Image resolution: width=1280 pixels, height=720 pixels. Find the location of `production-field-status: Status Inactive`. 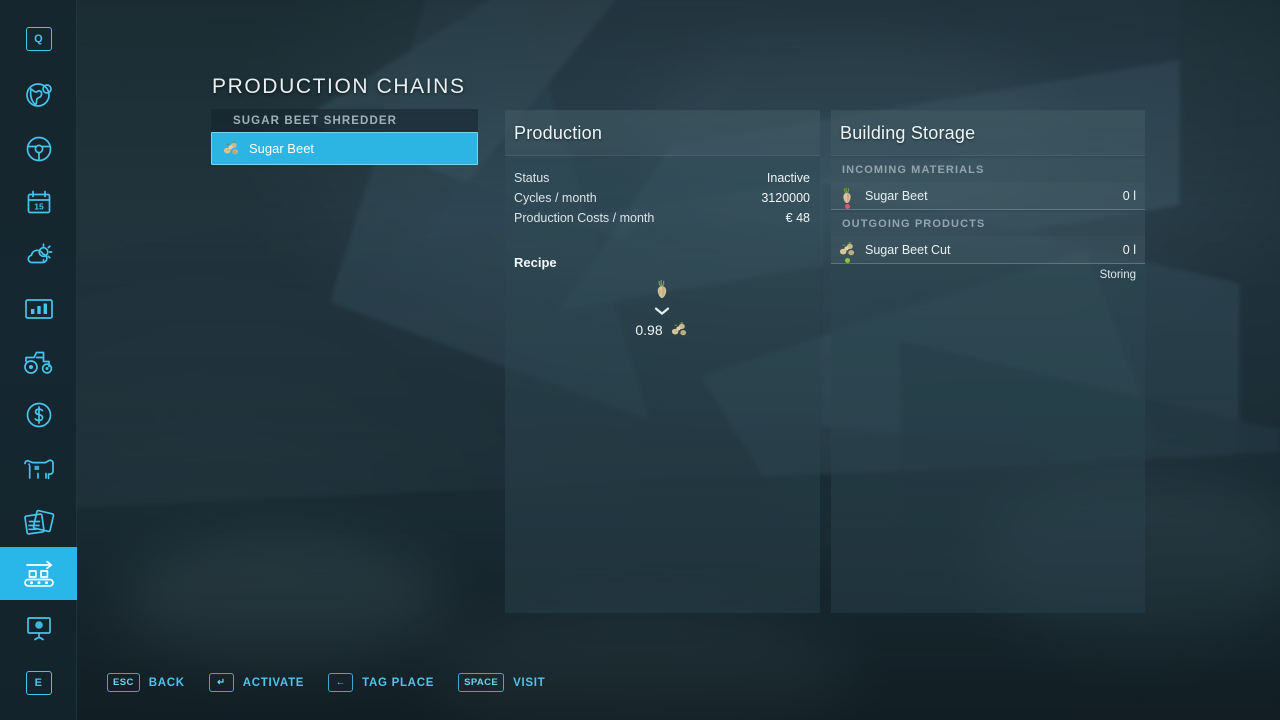

production-field-status: Status Inactive is located at coordinates (662, 178).